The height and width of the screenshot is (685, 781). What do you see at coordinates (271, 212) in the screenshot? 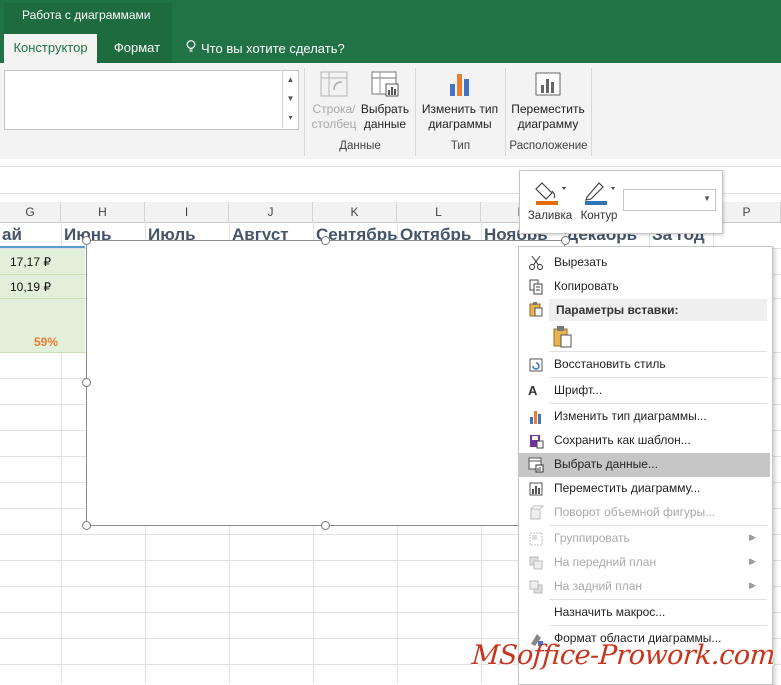
I see `column-header: J` at bounding box center [271, 212].